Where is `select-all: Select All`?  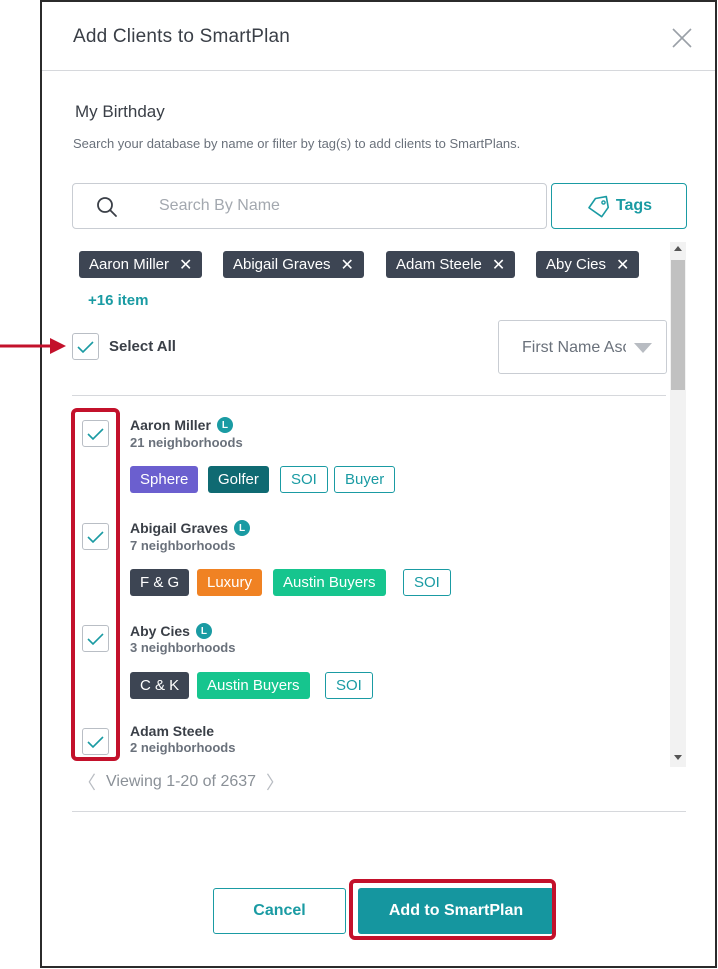
select-all: Select All is located at coordinates (124, 346).